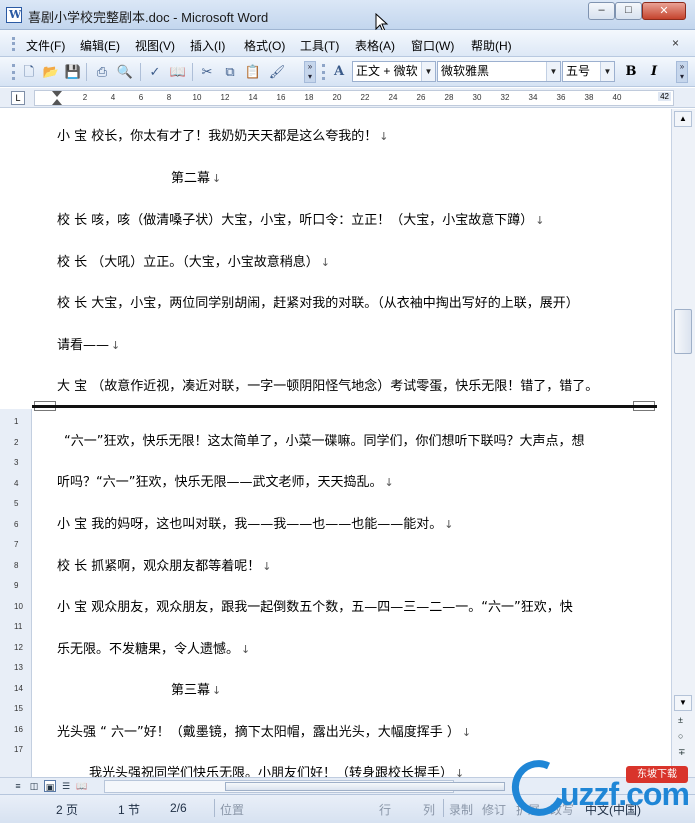 This screenshot has width=695, height=823. Describe the element at coordinates (465, 71) in the screenshot. I see `font-value: 微软雅黑` at that location.